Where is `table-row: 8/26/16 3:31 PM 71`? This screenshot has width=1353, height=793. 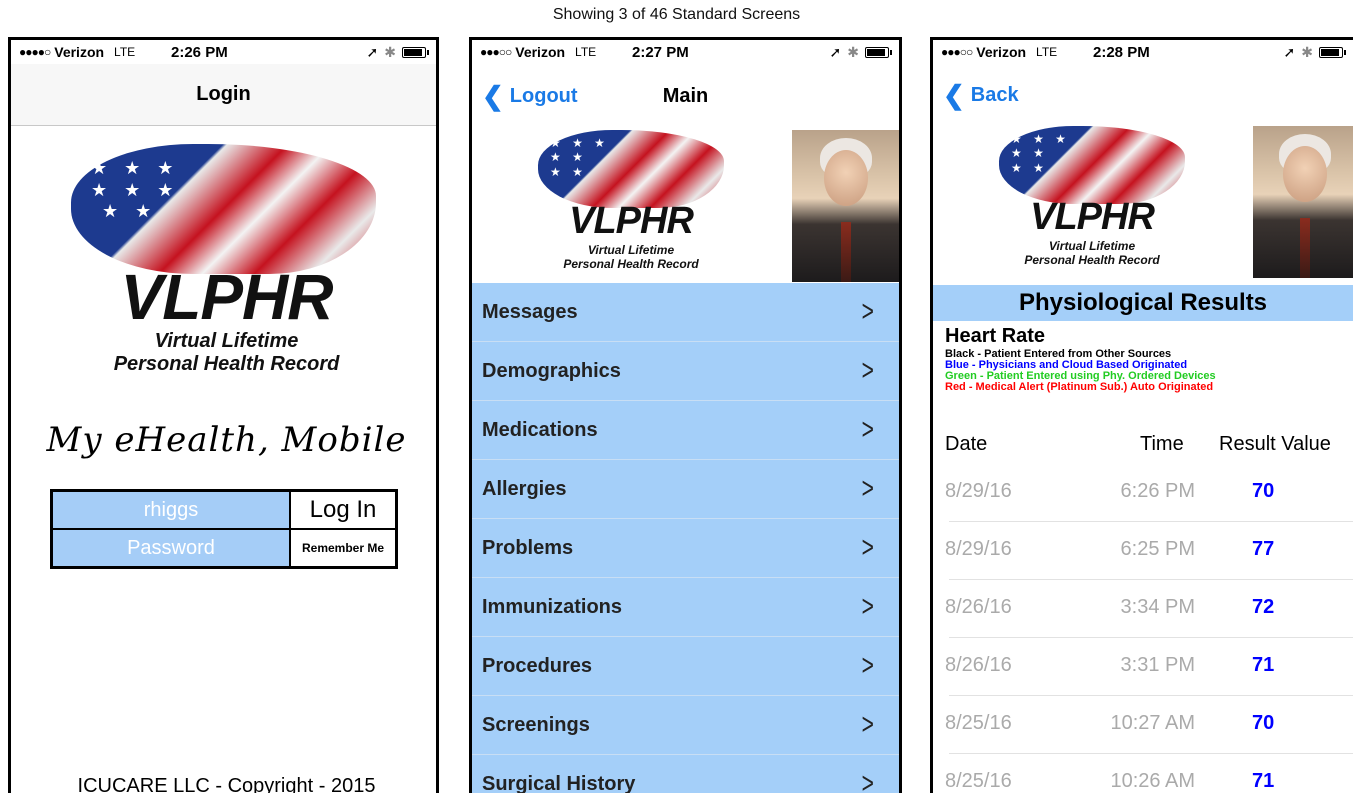
table-row: 8/26/16 3:31 PM 71 is located at coordinates (1149, 667).